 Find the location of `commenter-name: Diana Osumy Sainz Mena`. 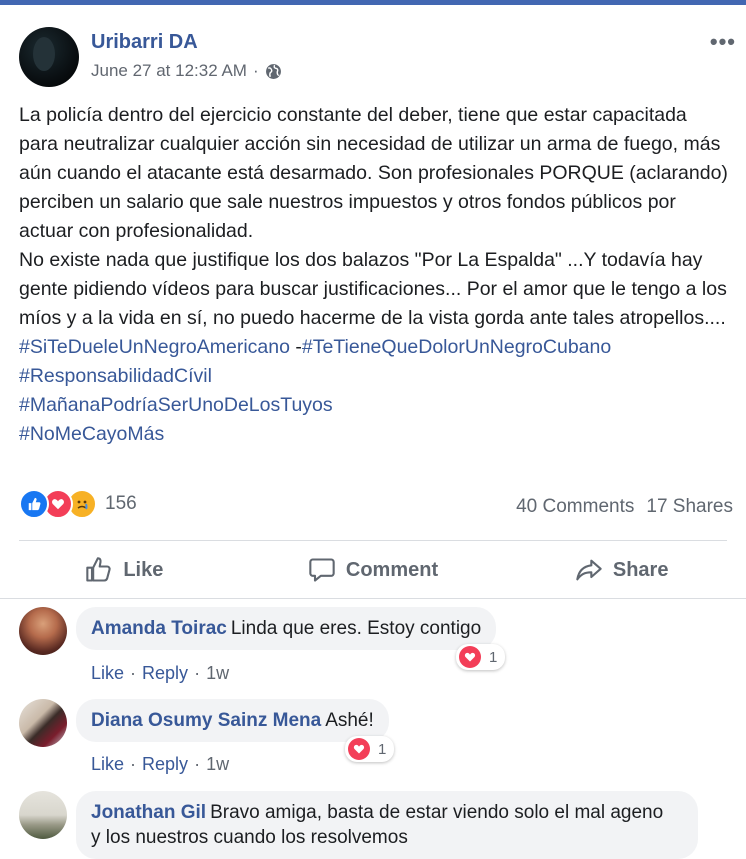

commenter-name: Diana Osumy Sainz Mena is located at coordinates (206, 720).